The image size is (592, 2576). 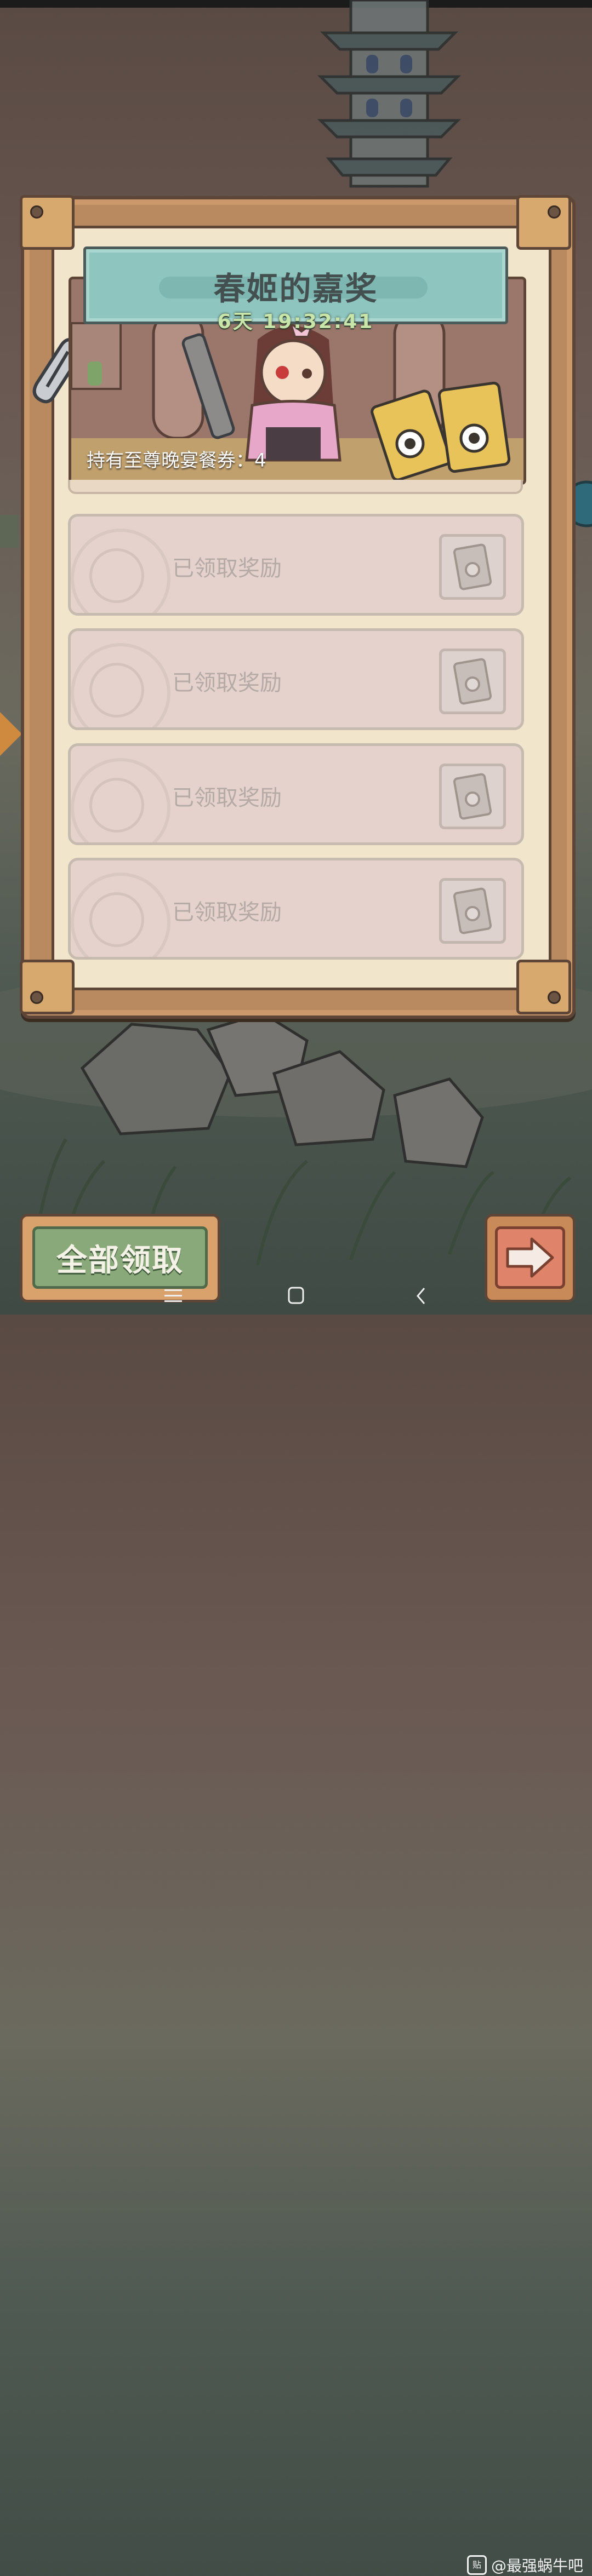 What do you see at coordinates (173, 1296) in the screenshot?
I see `menu-icon` at bounding box center [173, 1296].